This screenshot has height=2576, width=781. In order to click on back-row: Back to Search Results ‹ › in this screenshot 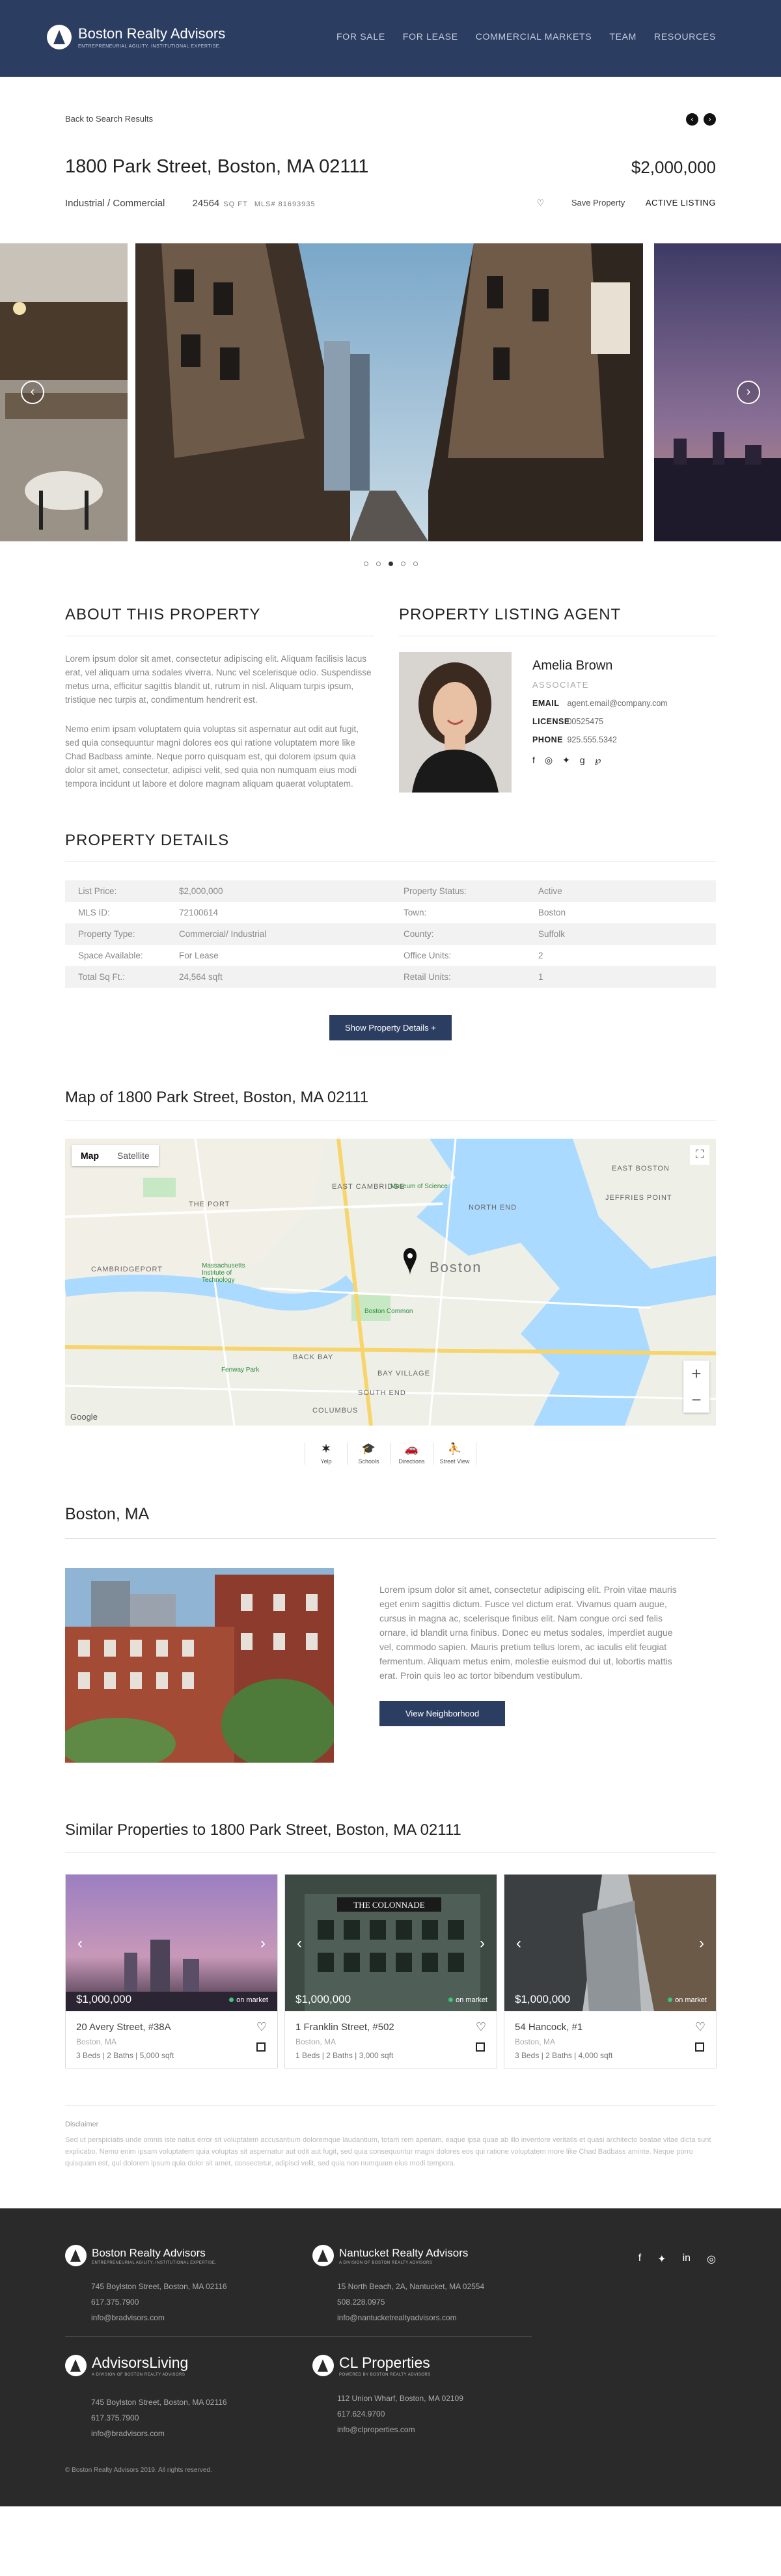, I will do `click(390, 101)`.